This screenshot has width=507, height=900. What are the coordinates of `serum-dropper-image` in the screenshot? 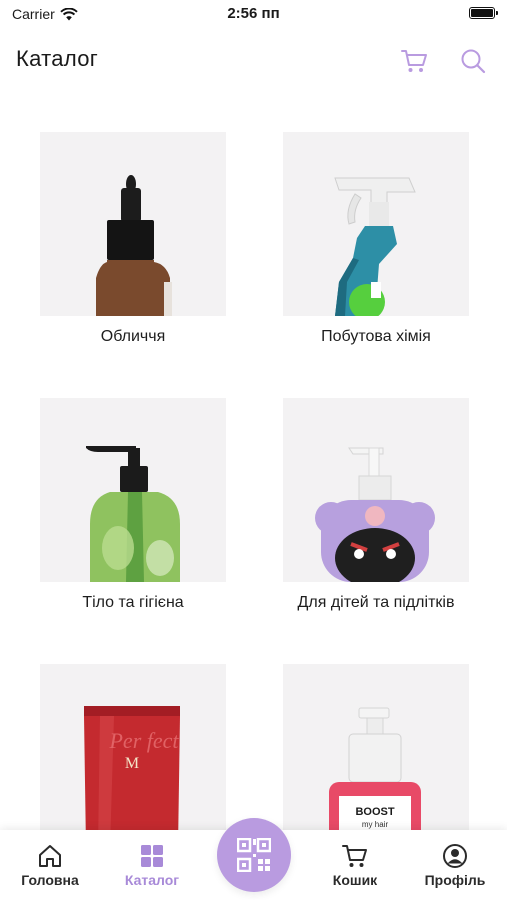 It's located at (134, 245).